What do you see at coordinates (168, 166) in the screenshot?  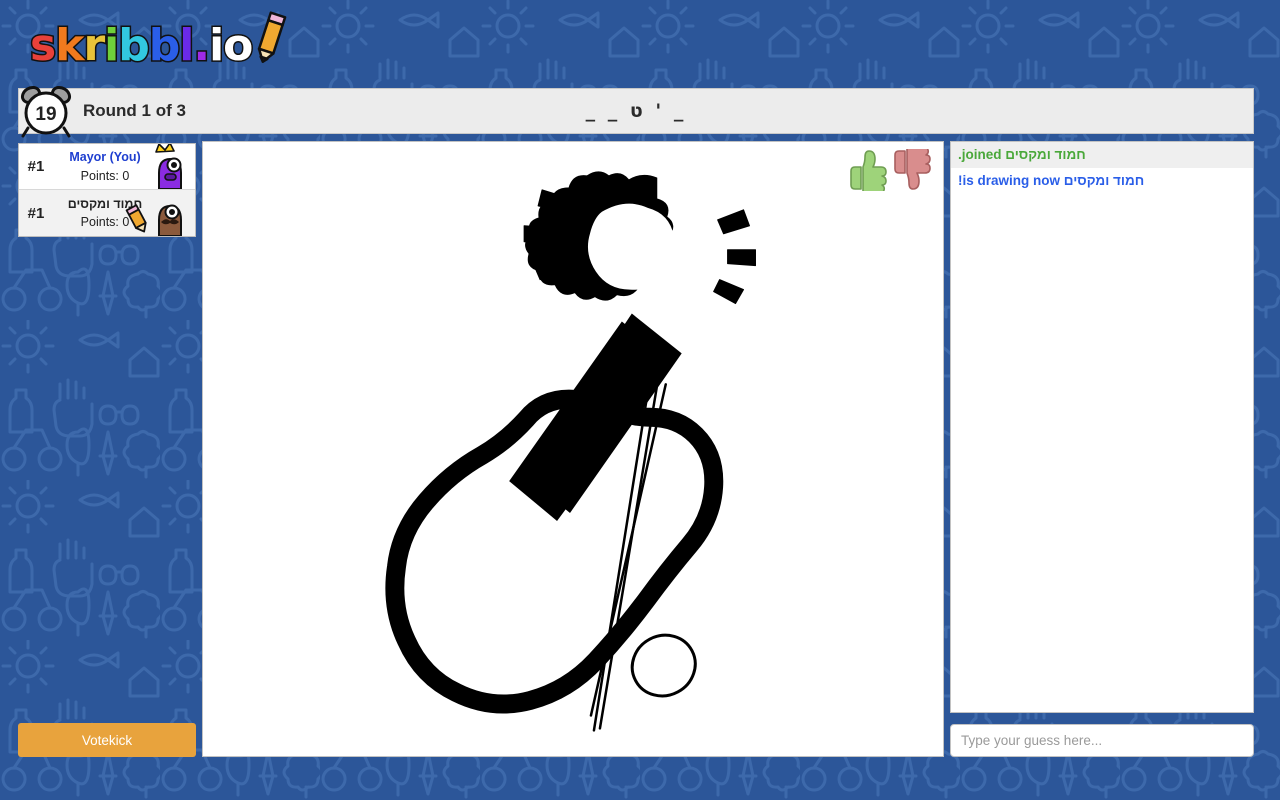 I see `avatar-mayor` at bounding box center [168, 166].